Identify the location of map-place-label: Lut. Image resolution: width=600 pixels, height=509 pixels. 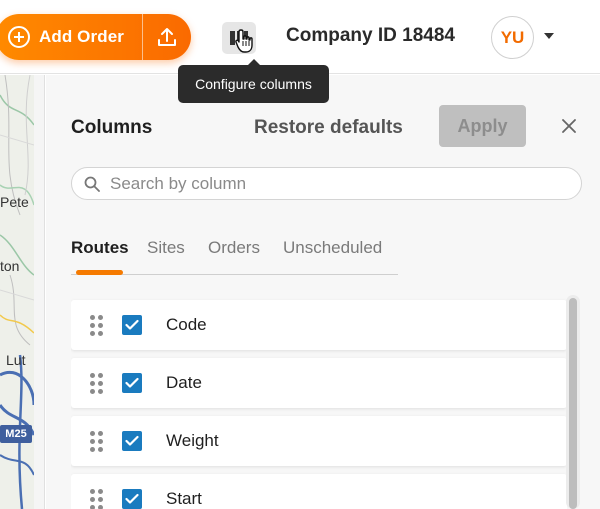
(16, 360).